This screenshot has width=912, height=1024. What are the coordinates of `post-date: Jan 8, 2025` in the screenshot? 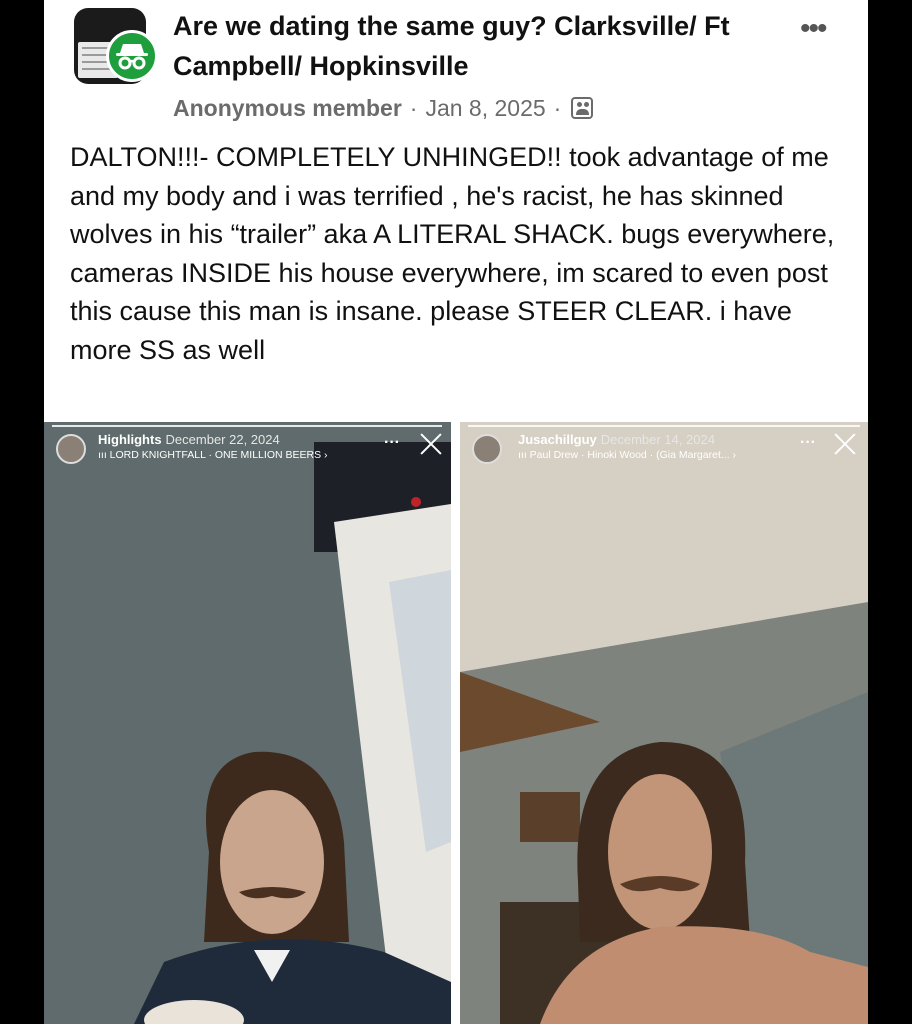 It's located at (485, 108).